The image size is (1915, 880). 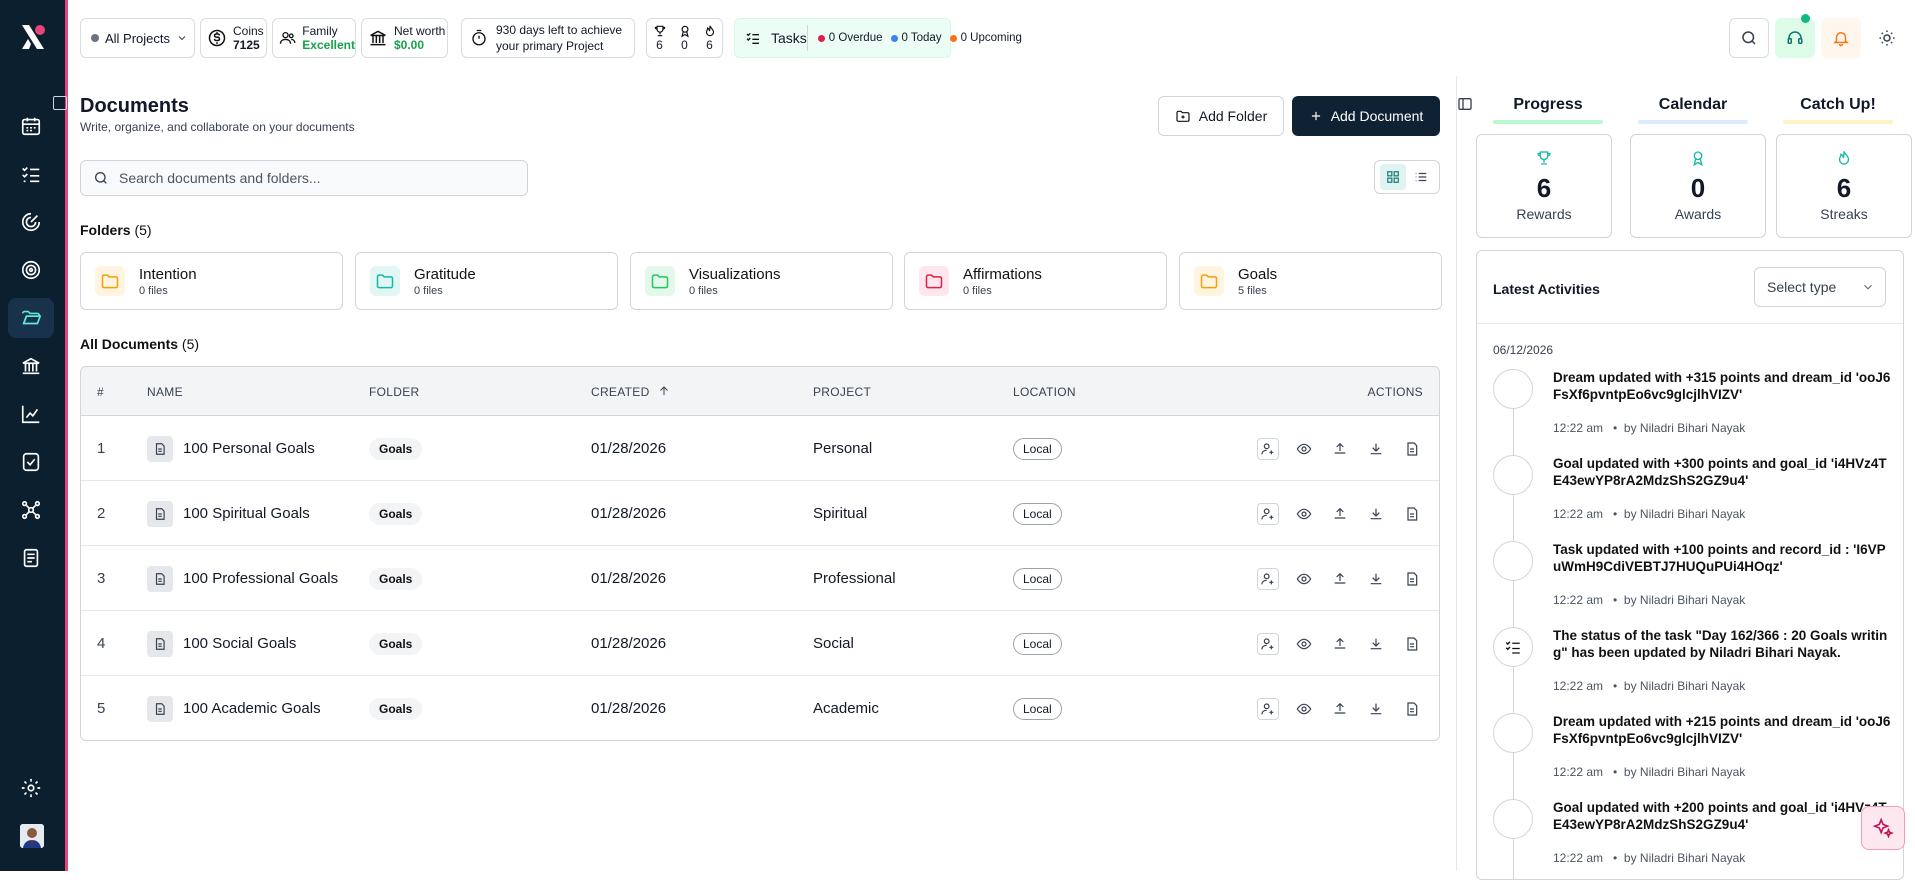 I want to click on add-document-button: Add Document, so click(x=1366, y=116).